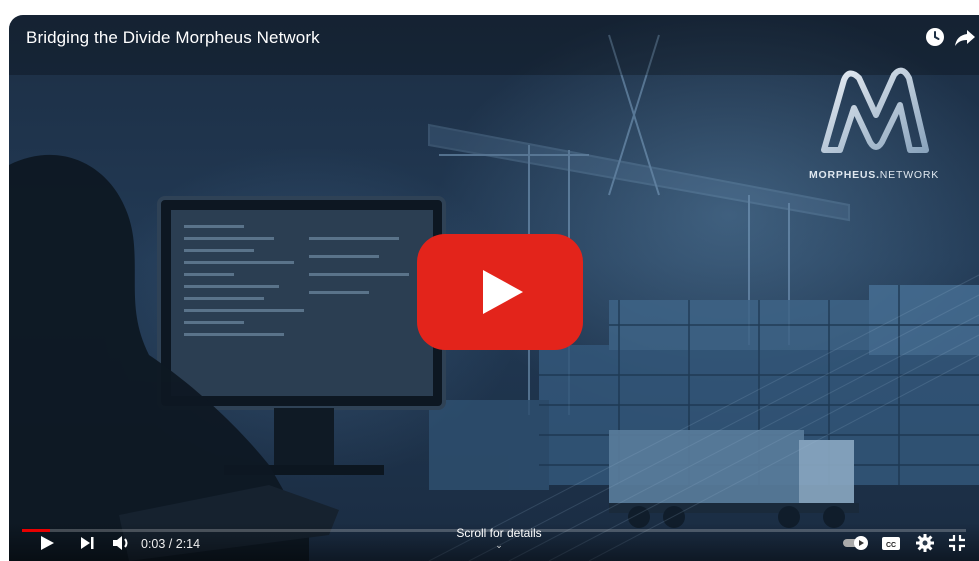 This screenshot has width=979, height=561. I want to click on next-icon, so click(87, 543).